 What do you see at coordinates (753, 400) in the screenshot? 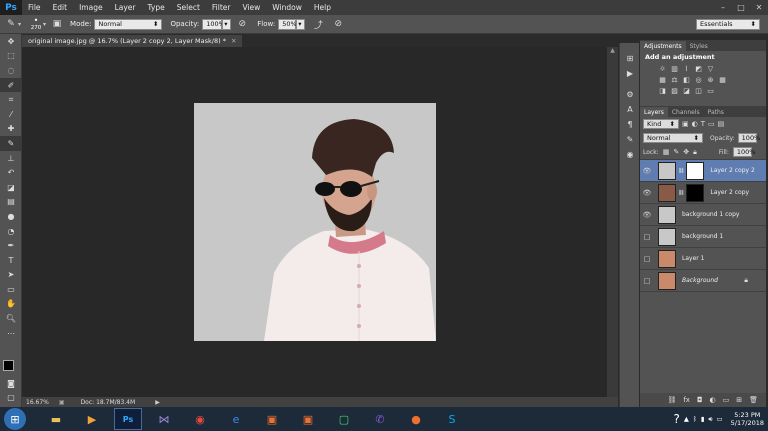
I see `trash-icon: 🗑︎` at bounding box center [753, 400].